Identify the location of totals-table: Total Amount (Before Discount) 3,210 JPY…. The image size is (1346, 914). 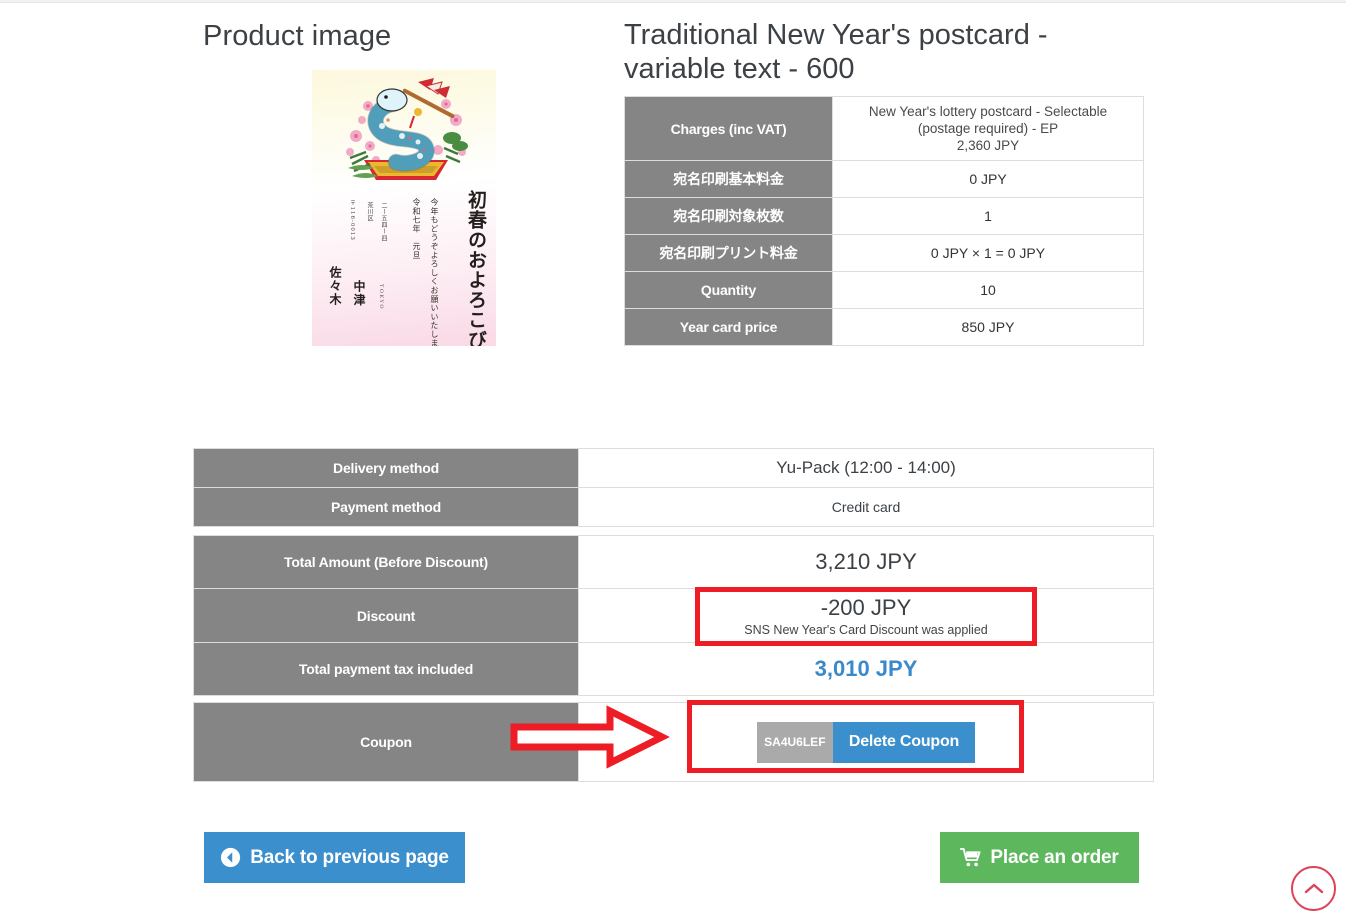
(673, 615).